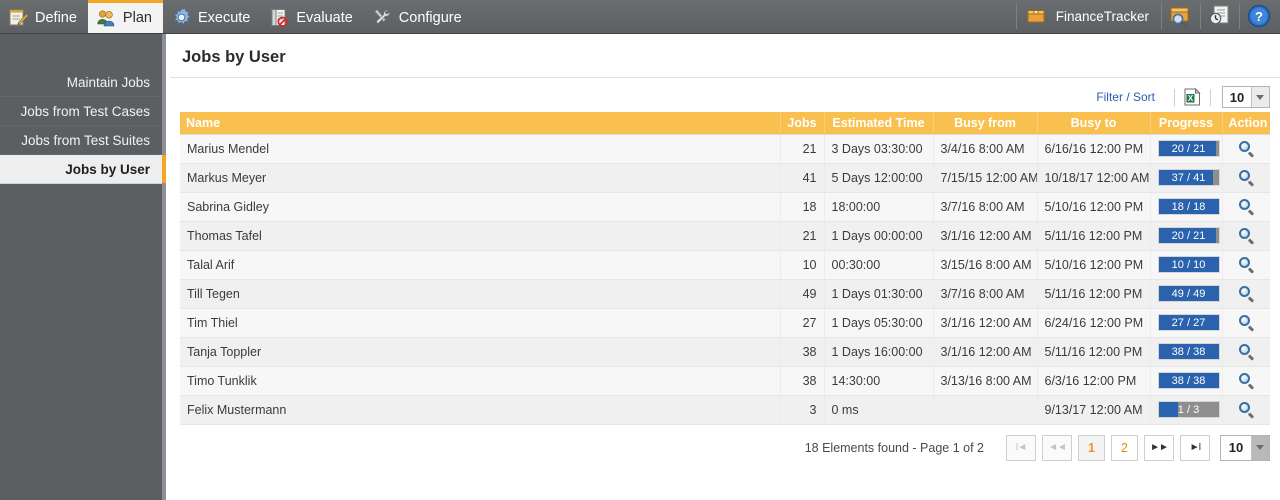 The image size is (1280, 500). I want to click on column-header-progress: Progress, so click(1186, 123).